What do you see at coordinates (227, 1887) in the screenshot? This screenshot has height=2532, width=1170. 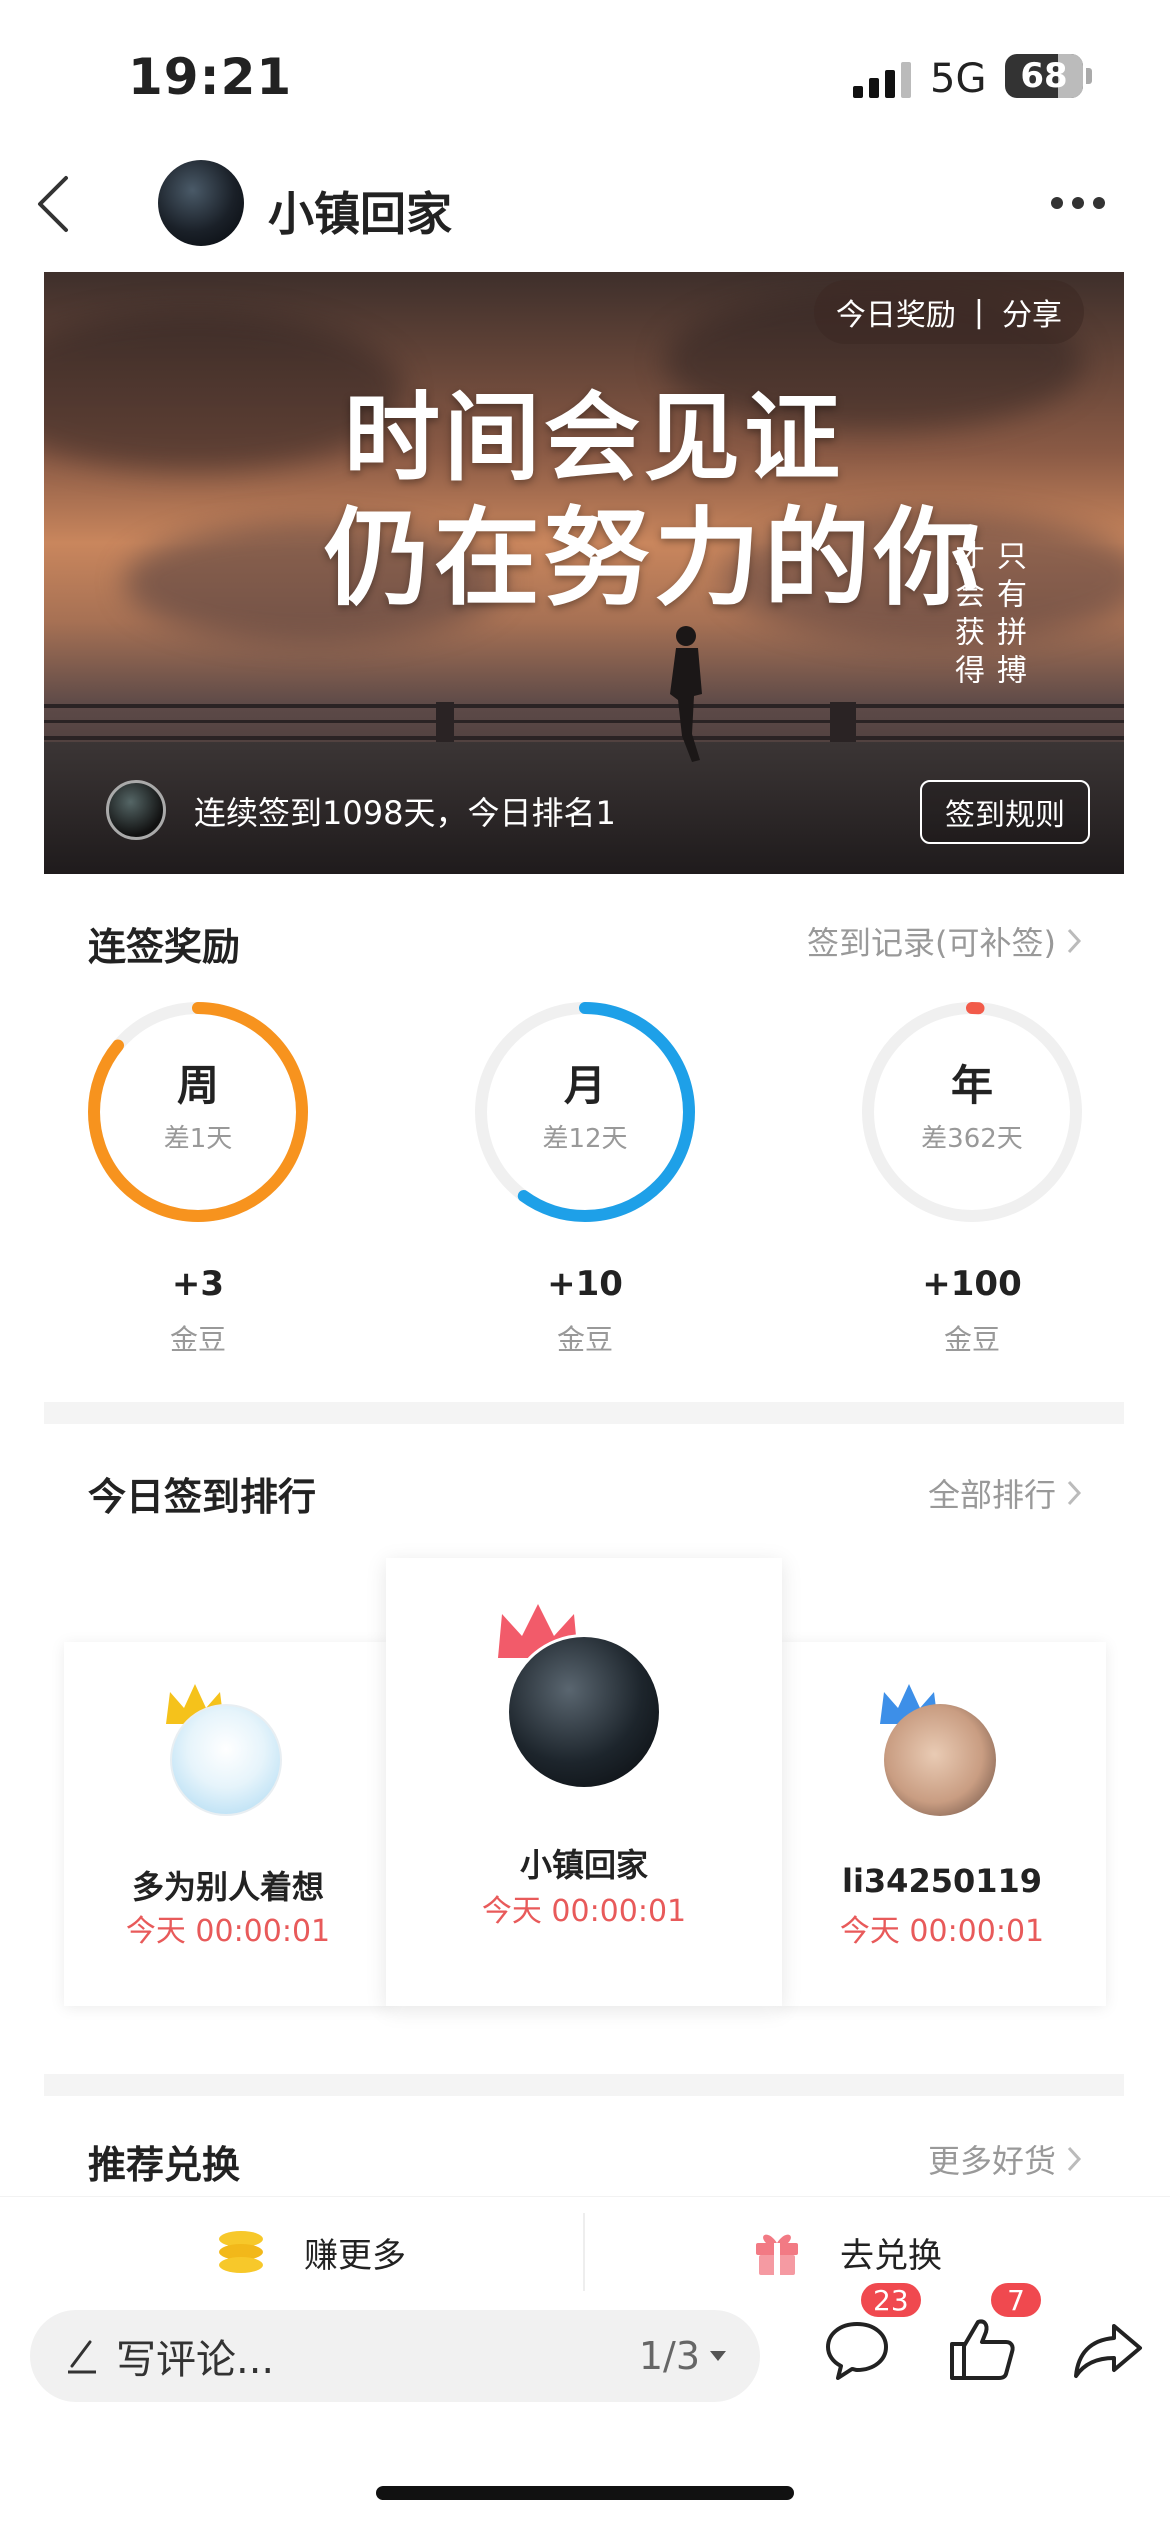 I see `rank-name-second: 多为别人着想` at bounding box center [227, 1887].